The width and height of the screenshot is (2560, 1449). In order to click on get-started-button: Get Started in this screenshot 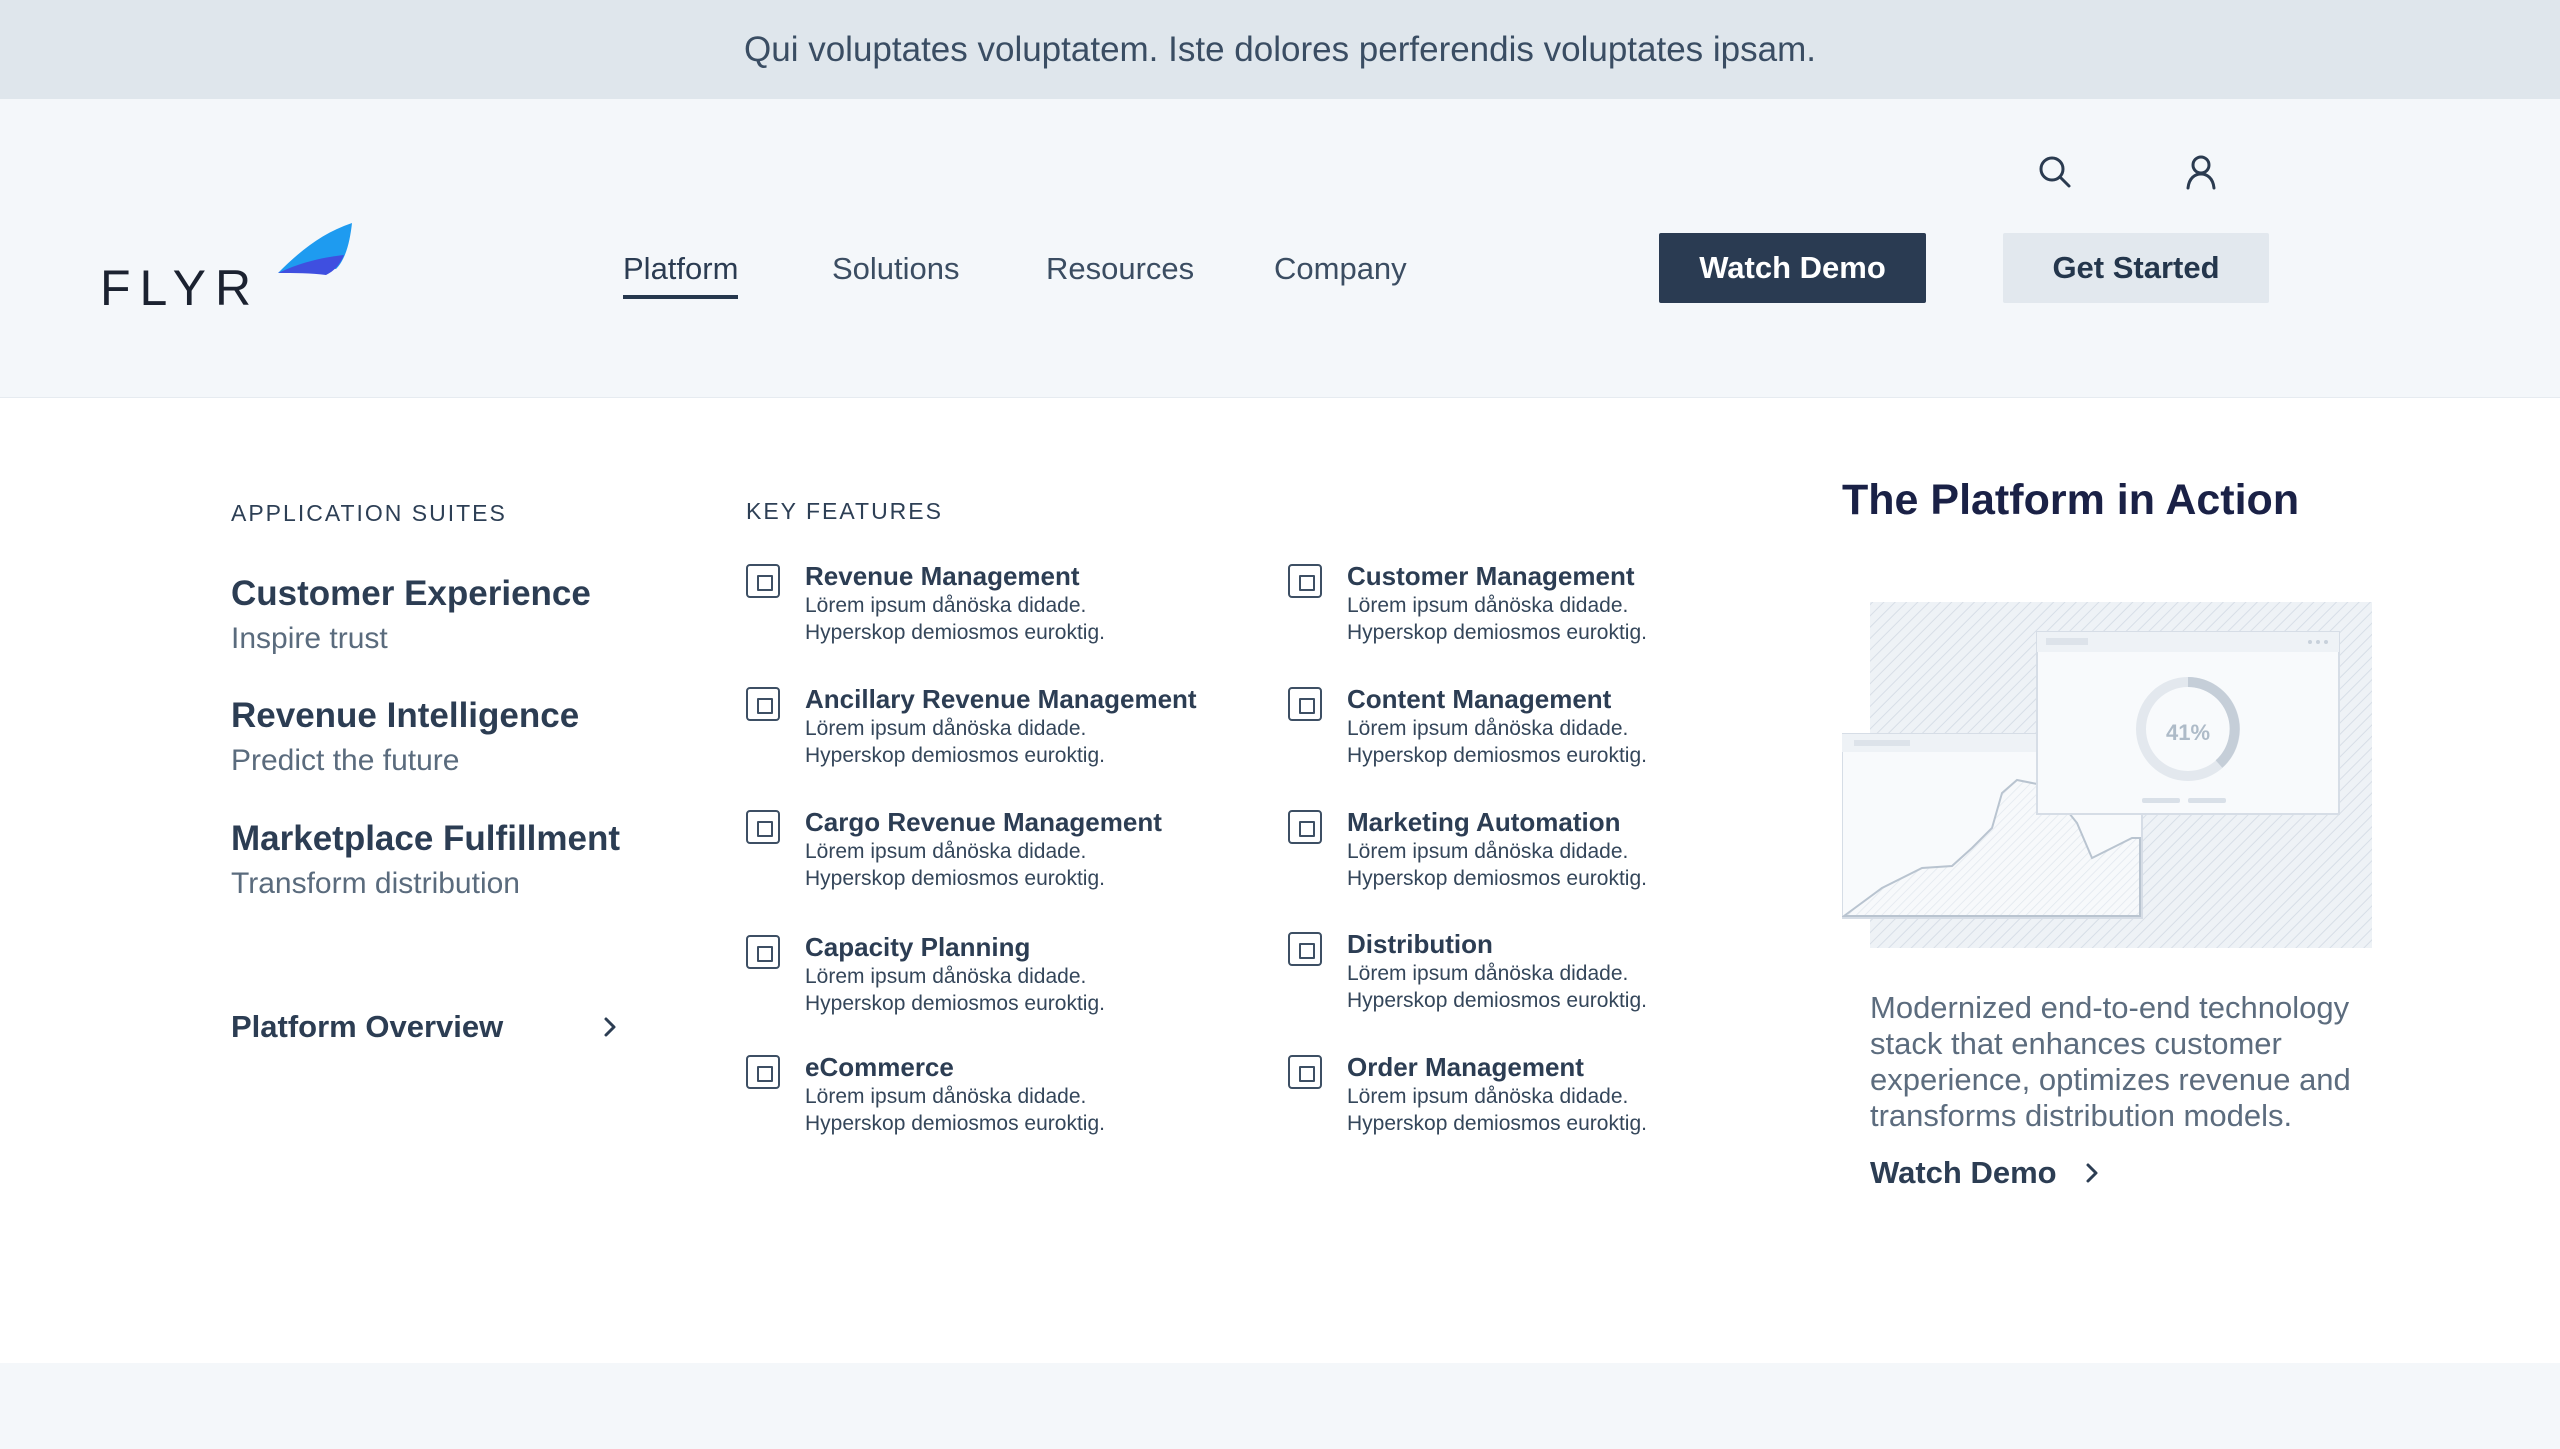, I will do `click(2136, 268)`.